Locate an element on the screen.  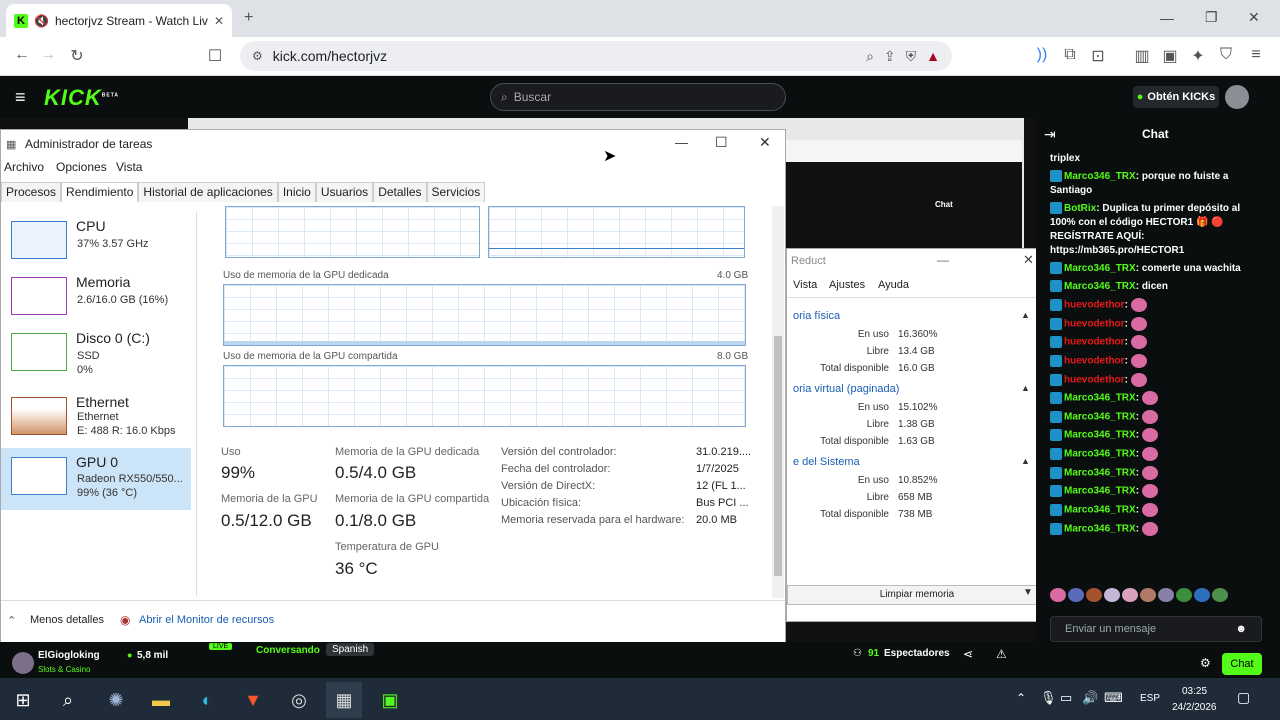
reduct-menu-ajustes: Ajustes is located at coordinates (847, 285).